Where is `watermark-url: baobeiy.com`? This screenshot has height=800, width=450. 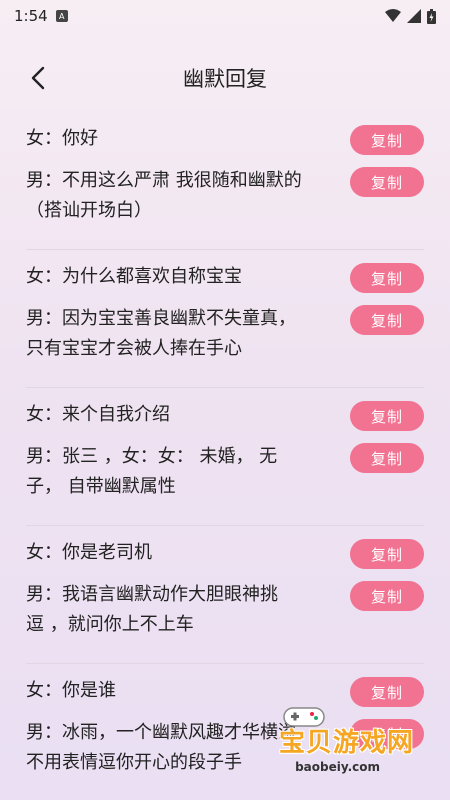 watermark-url: baobeiy.com is located at coordinates (337, 767).